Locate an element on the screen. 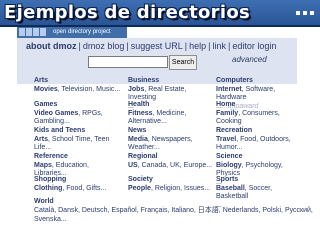 This screenshot has width=320, height=240. sub-link: Investing is located at coordinates (142, 97).